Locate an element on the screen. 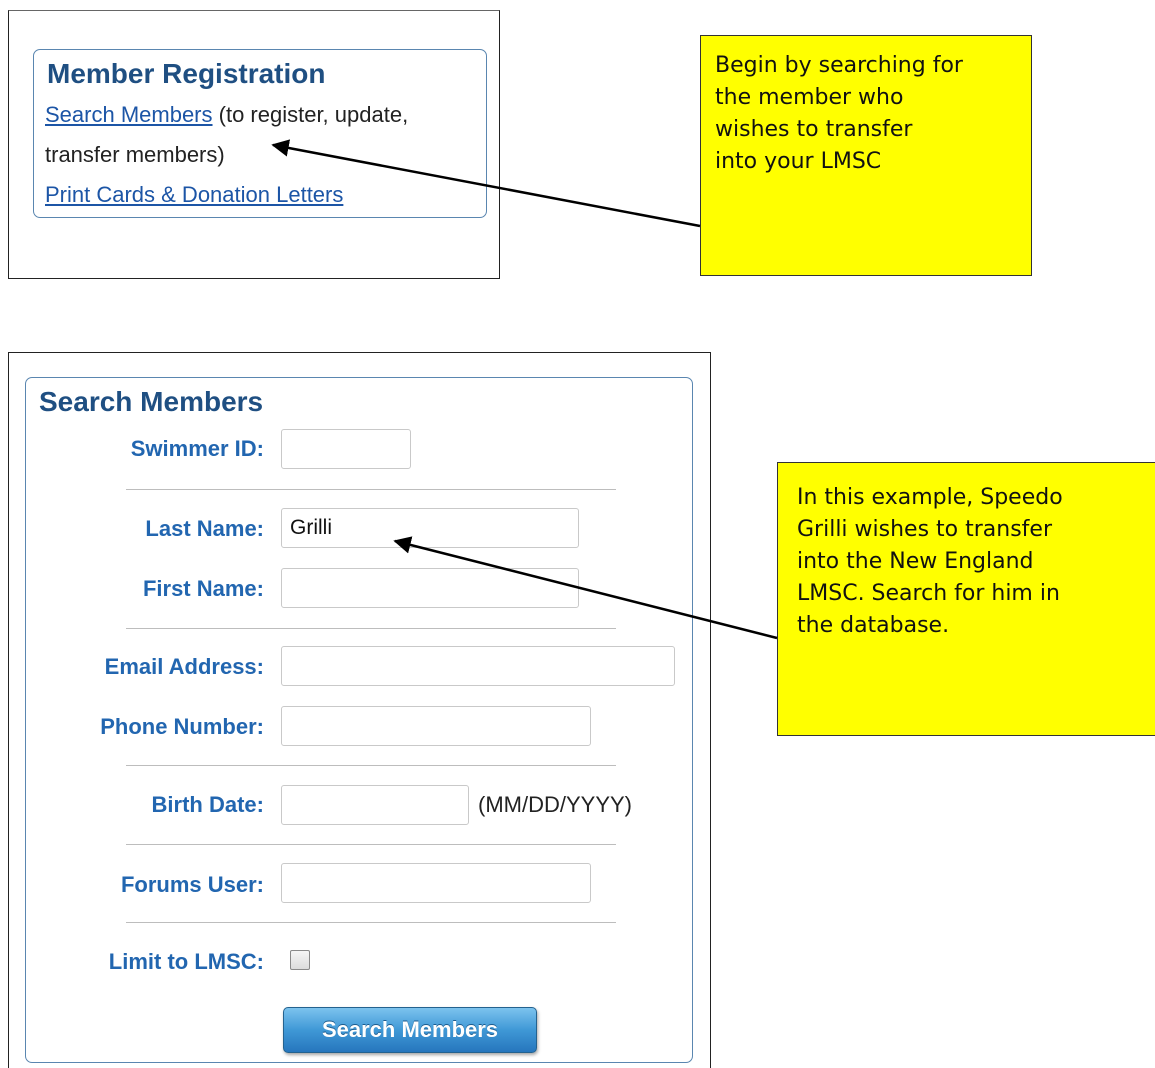 The height and width of the screenshot is (1068, 1155). limit-to-lmsc-label: Limit to LMSC: is located at coordinates (186, 961).